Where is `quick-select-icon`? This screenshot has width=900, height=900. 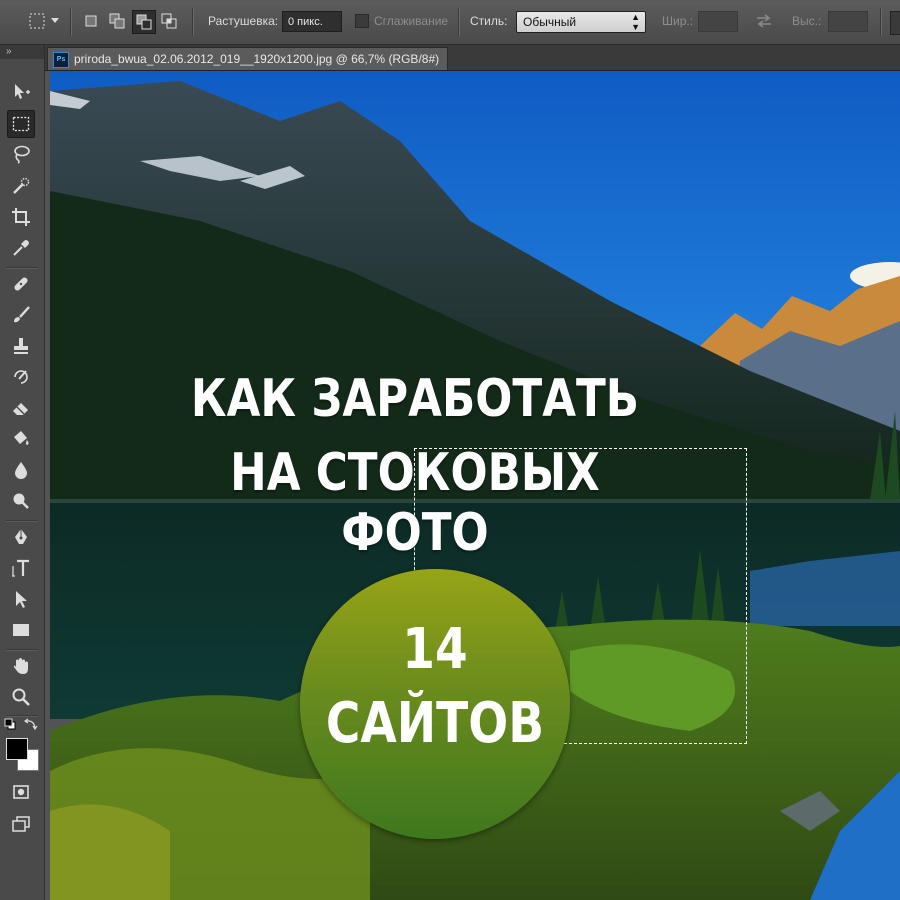
quick-select-icon is located at coordinates (21, 185).